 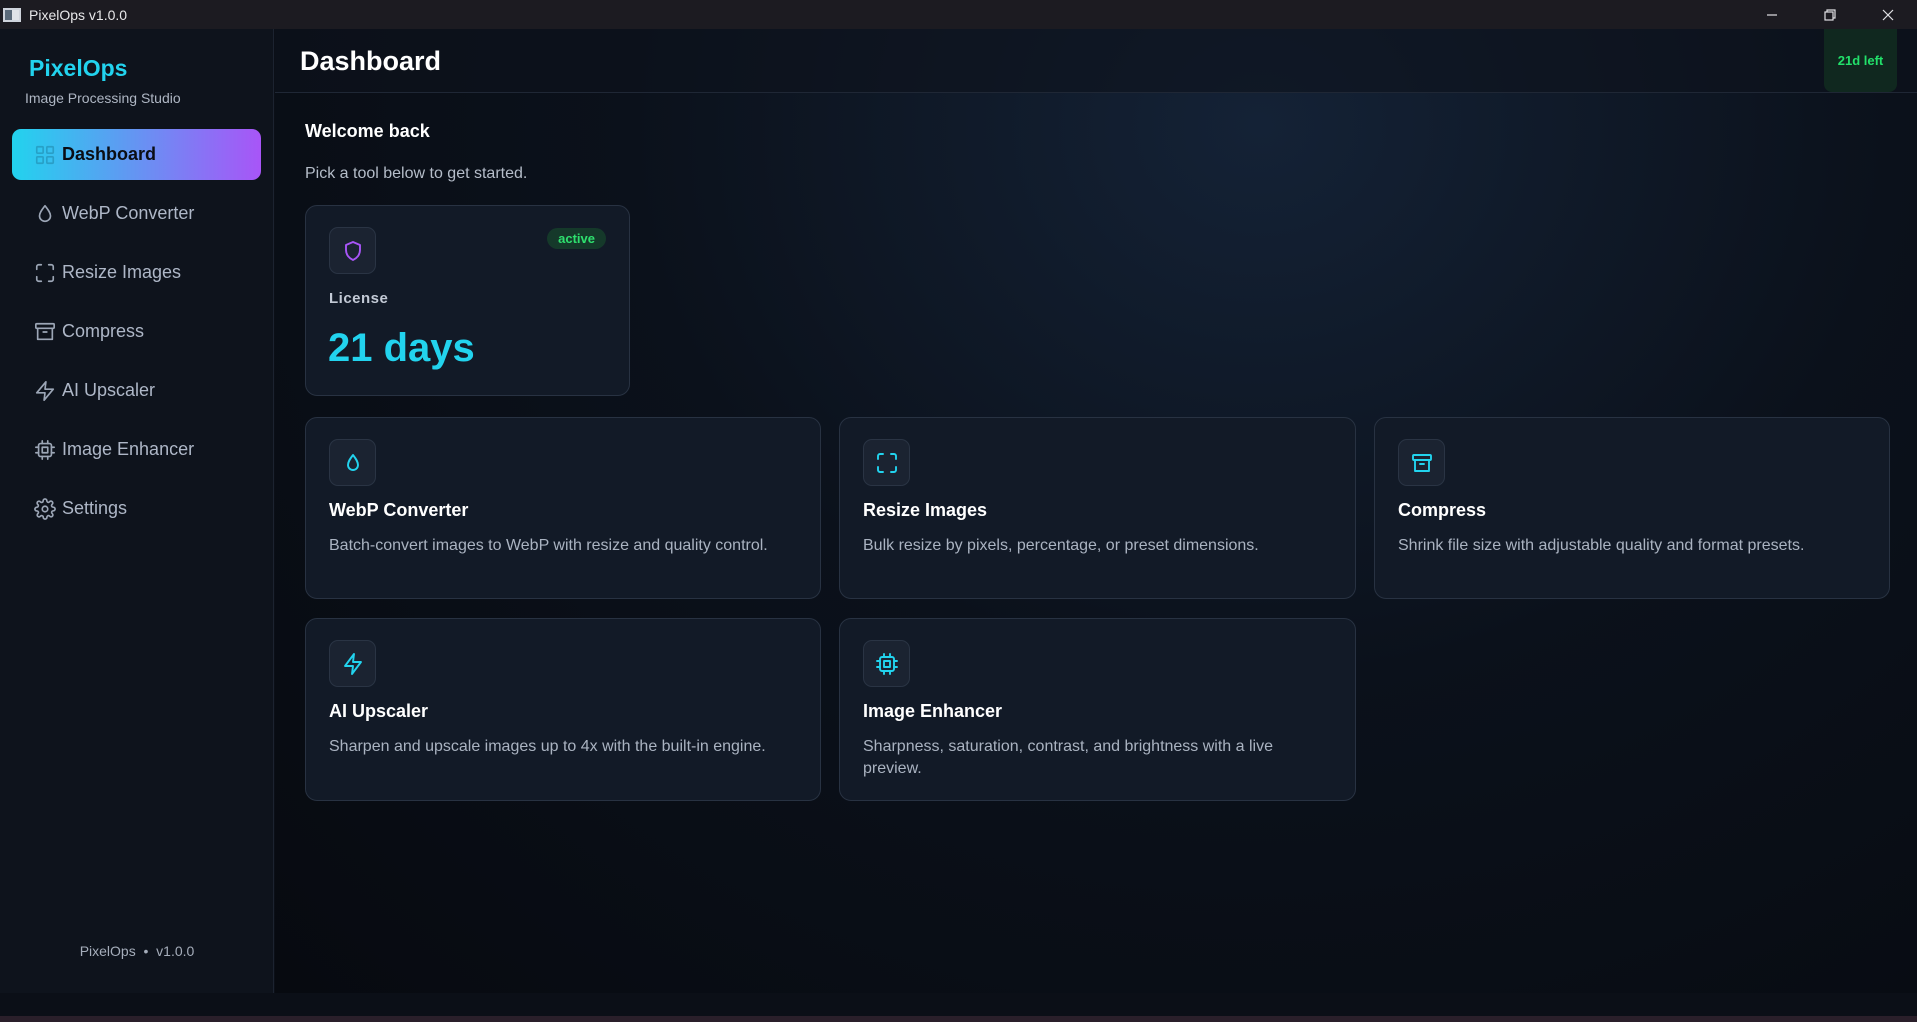 I want to click on gear-icon, so click(x=45, y=508).